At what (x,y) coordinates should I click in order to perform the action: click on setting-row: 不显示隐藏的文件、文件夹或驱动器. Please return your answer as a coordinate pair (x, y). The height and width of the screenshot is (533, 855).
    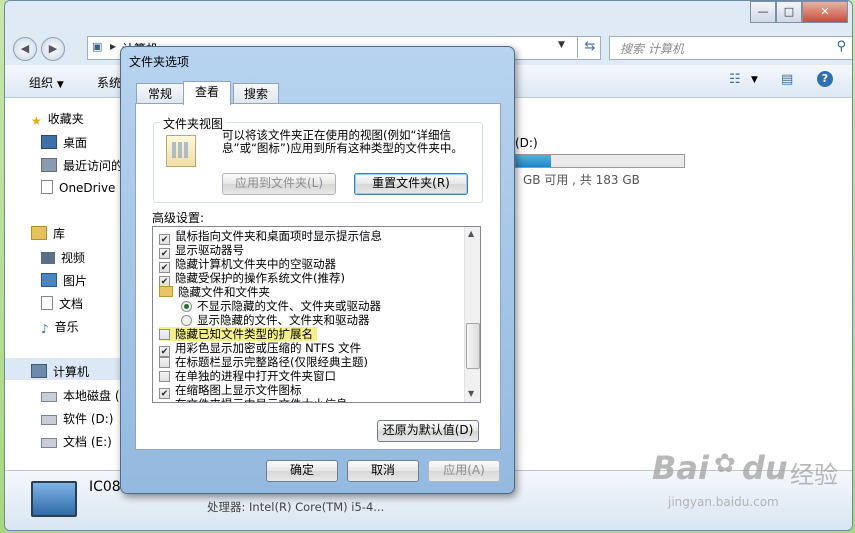
    Looking at the image, I should click on (281, 306).